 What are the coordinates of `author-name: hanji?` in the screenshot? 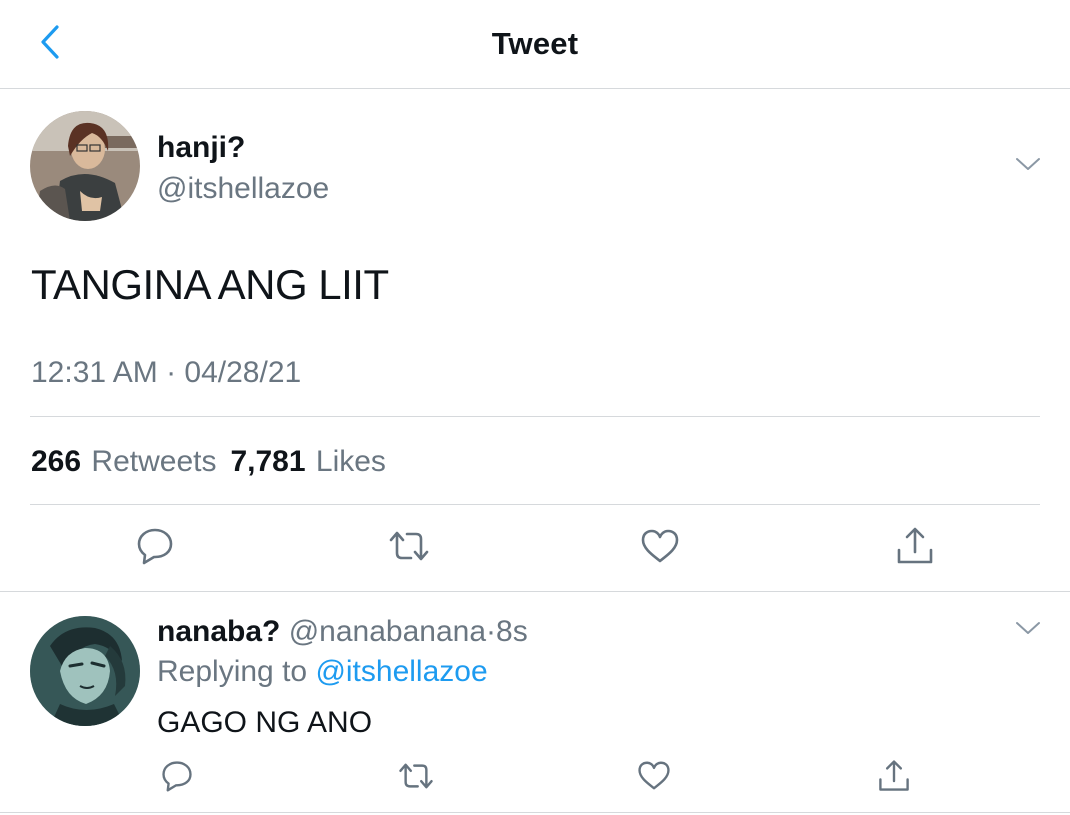 It's located at (201, 148).